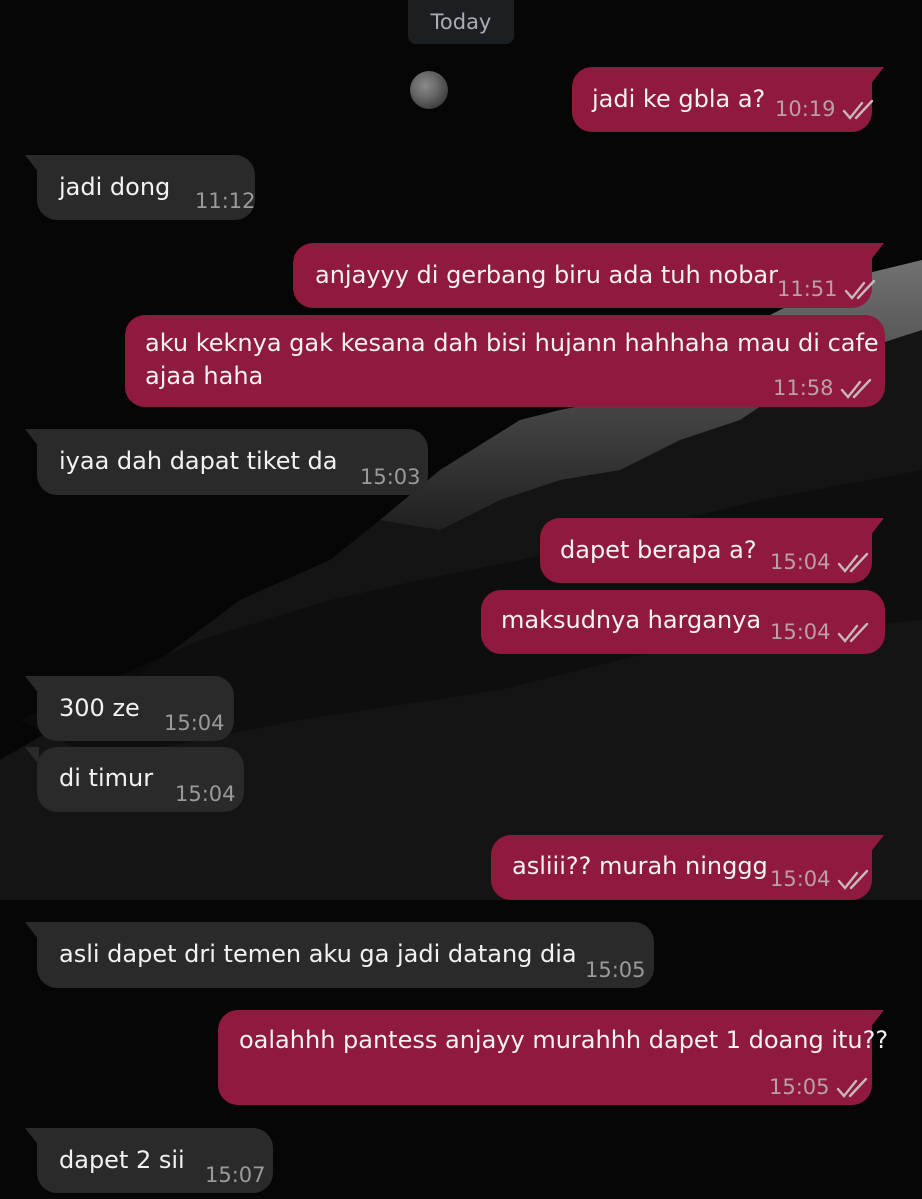 This screenshot has height=1199, width=922. I want to click on message-meta: 11:51, so click(827, 289).